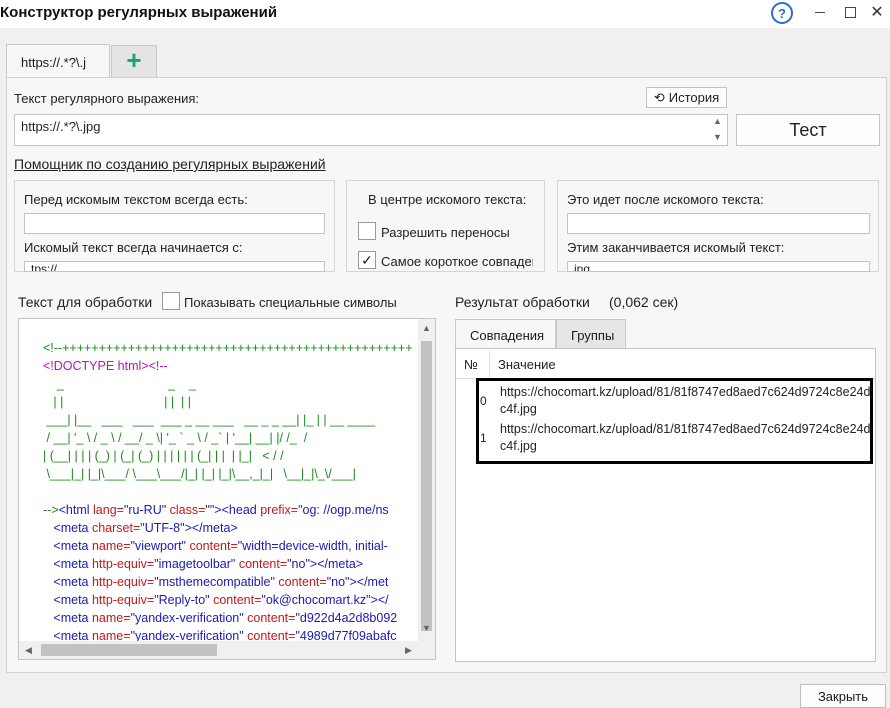 This screenshot has height=708, width=890. I want to click on shortest-match-label: Самое короткое совпаден, so click(457, 261).